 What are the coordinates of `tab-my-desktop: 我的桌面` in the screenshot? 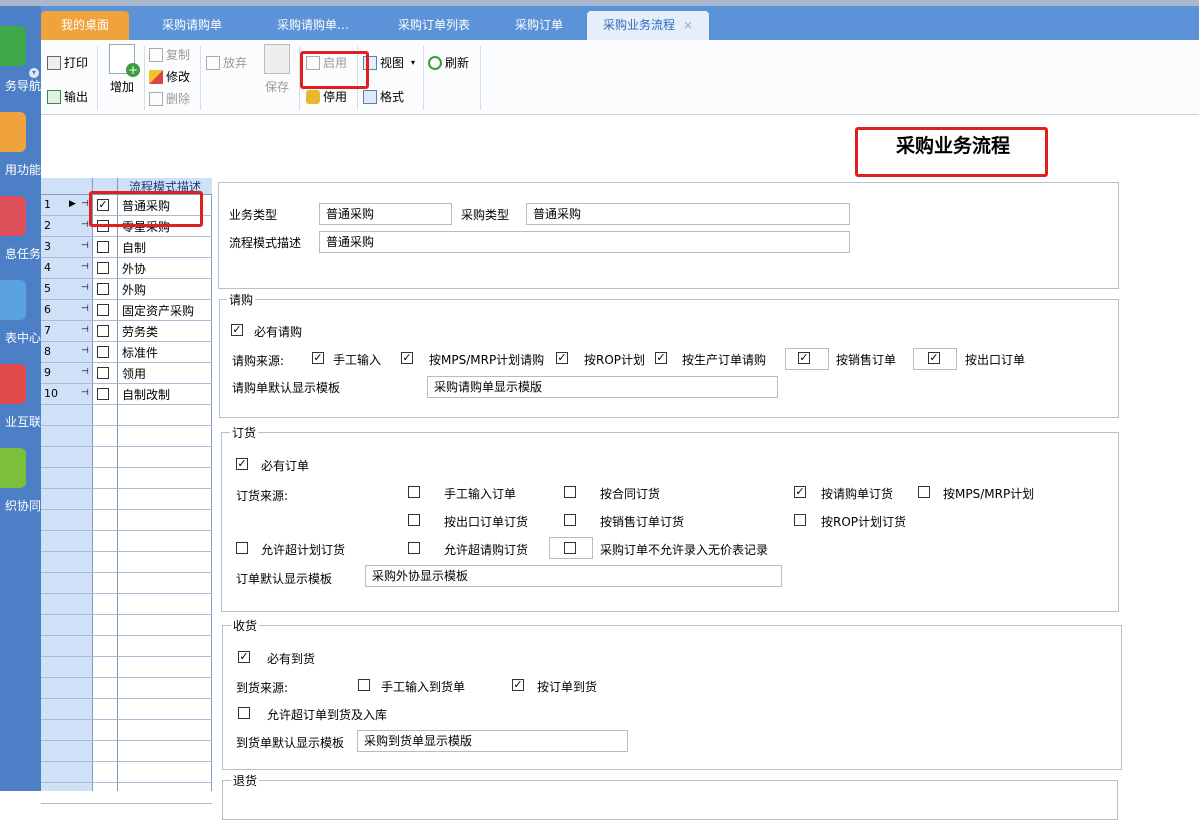 It's located at (85, 25).